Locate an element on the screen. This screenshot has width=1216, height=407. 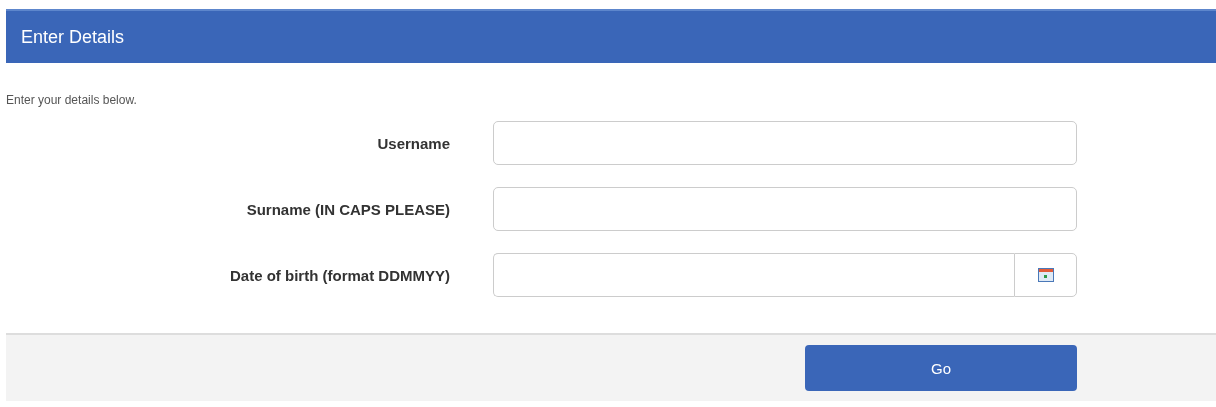
intro-text: Enter your details below. is located at coordinates (72, 100).